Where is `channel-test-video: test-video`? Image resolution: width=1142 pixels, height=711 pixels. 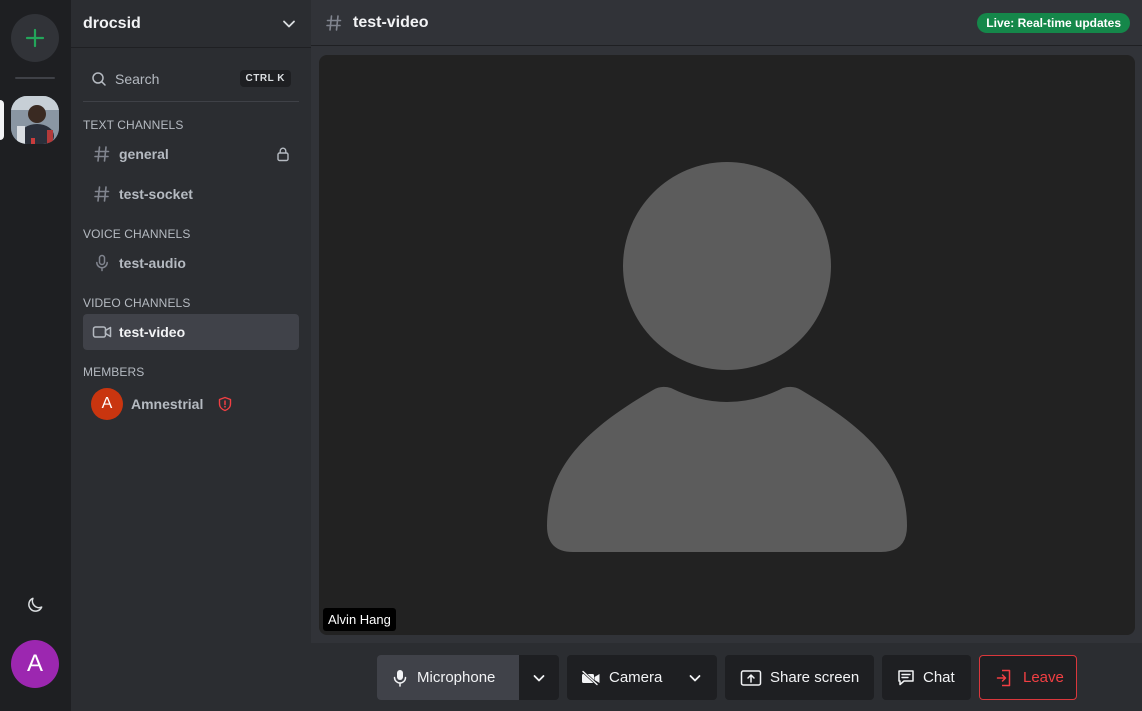 channel-test-video: test-video is located at coordinates (191, 332).